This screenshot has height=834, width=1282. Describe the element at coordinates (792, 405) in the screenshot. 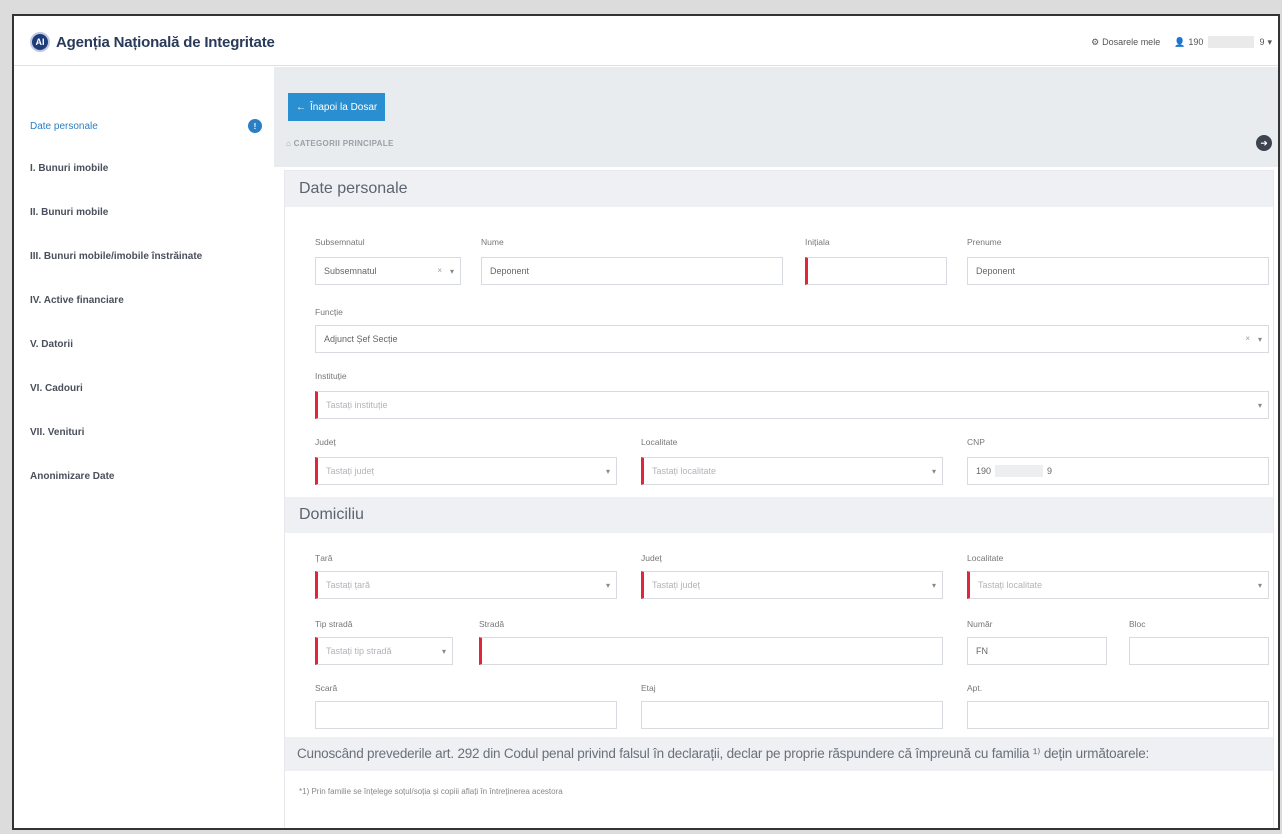

I see `institutie-select: Tastați instituție ▾` at that location.